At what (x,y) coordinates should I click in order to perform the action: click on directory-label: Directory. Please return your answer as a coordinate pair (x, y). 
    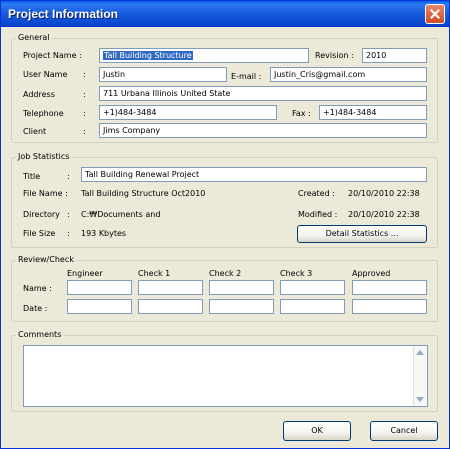
    Looking at the image, I should click on (41, 214).